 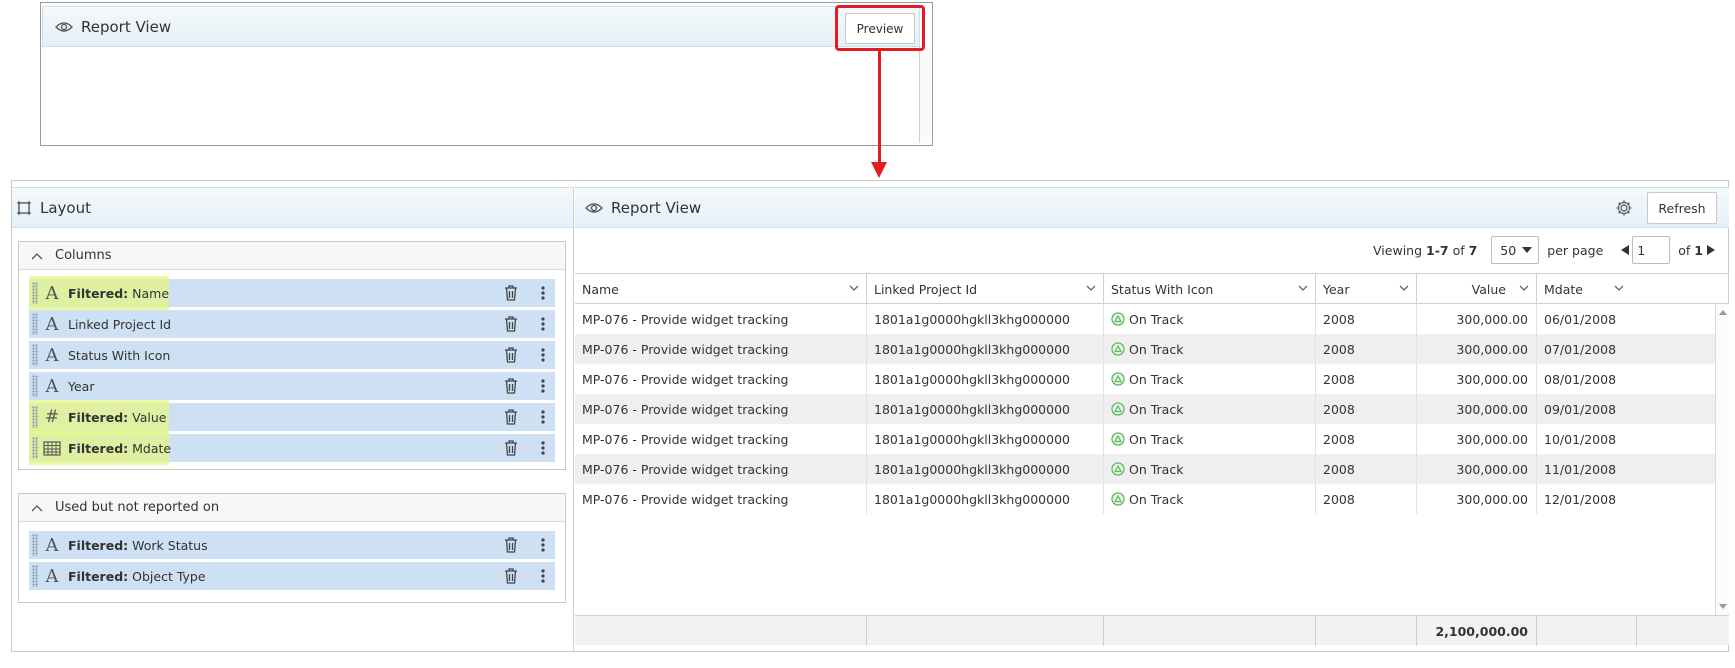 What do you see at coordinates (151, 293) in the screenshot?
I see `column-item-label: Name` at bounding box center [151, 293].